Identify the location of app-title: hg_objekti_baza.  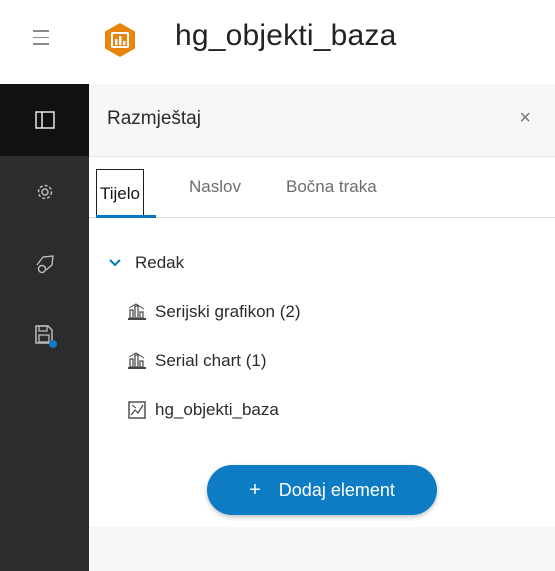
(286, 35).